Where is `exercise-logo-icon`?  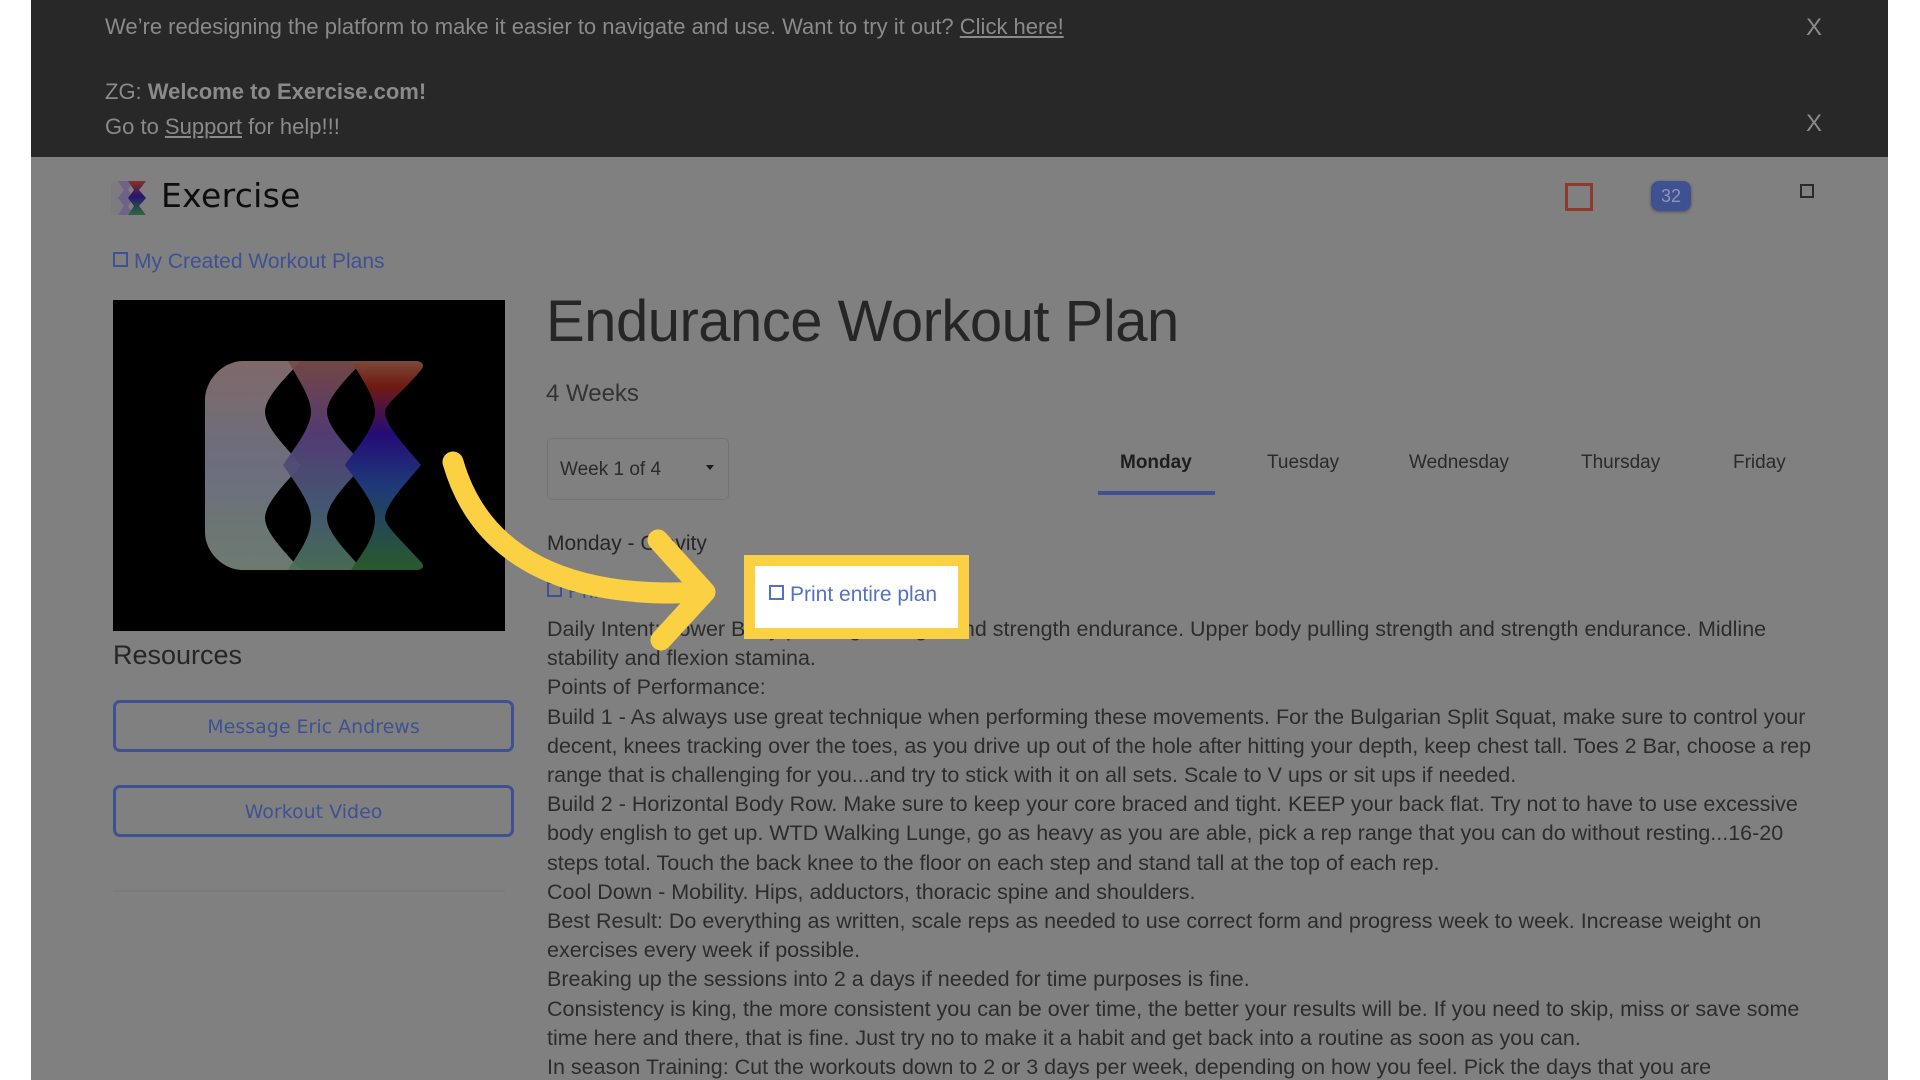 exercise-logo-icon is located at coordinates (129, 198).